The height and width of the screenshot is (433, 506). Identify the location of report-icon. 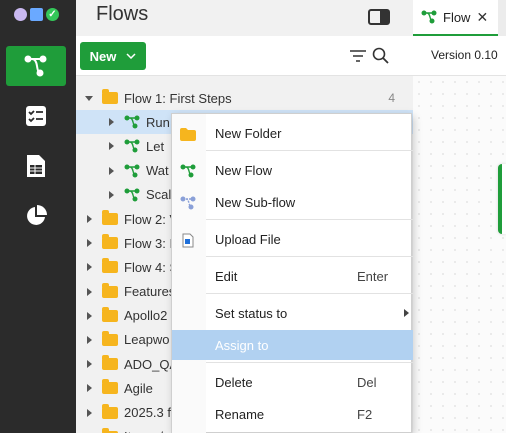
(36, 166).